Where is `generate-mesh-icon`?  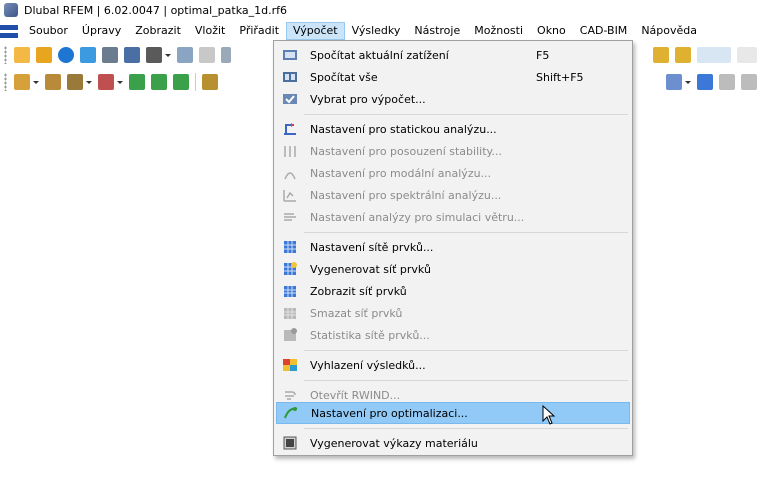 generate-mesh-icon is located at coordinates (290, 269).